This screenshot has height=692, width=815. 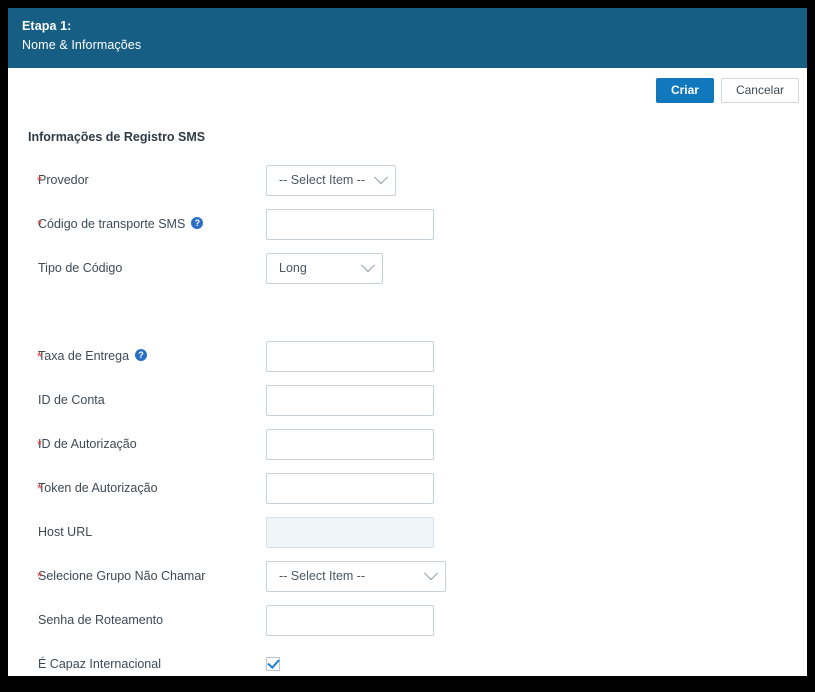 I want to click on form-row-senha-de-roteamento: Senha de Roteamento, so click(x=407, y=620).